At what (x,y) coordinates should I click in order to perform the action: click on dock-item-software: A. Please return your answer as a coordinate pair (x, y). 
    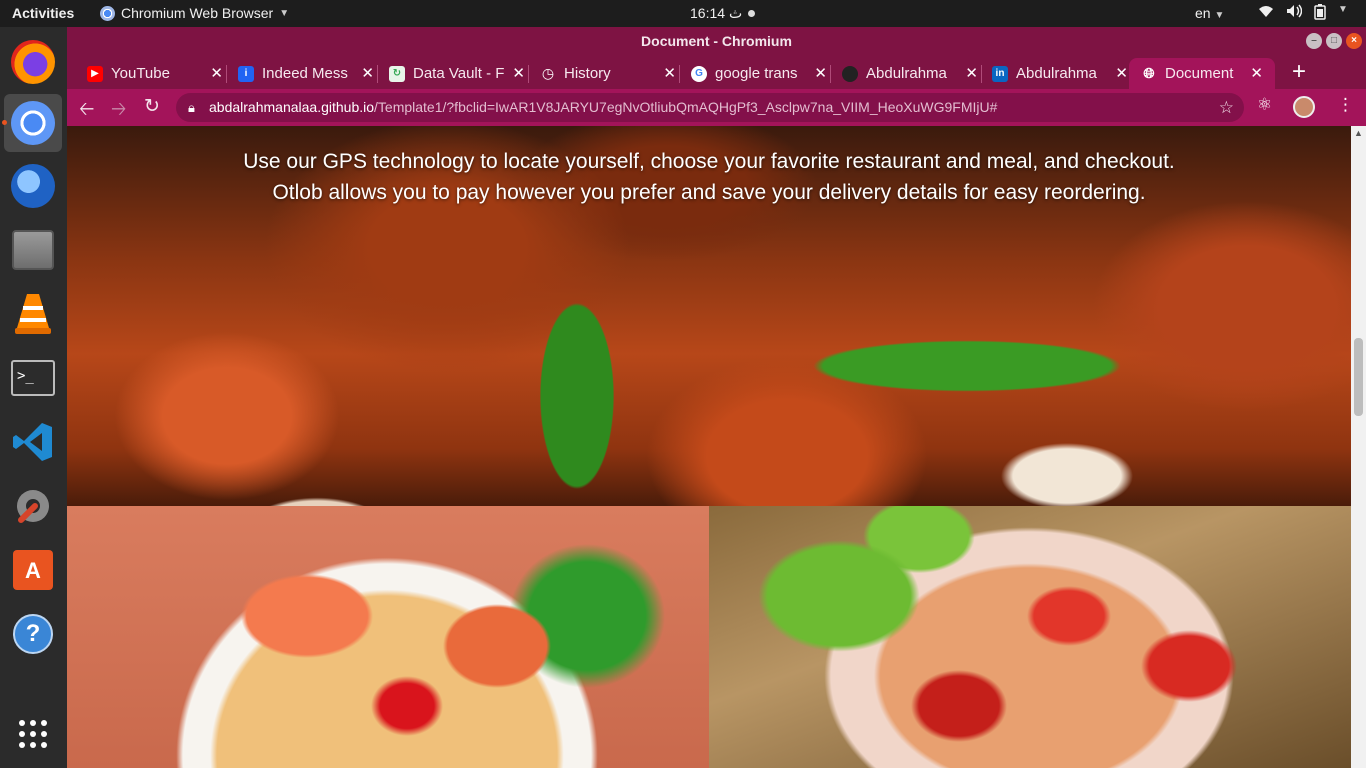
    Looking at the image, I should click on (33, 570).